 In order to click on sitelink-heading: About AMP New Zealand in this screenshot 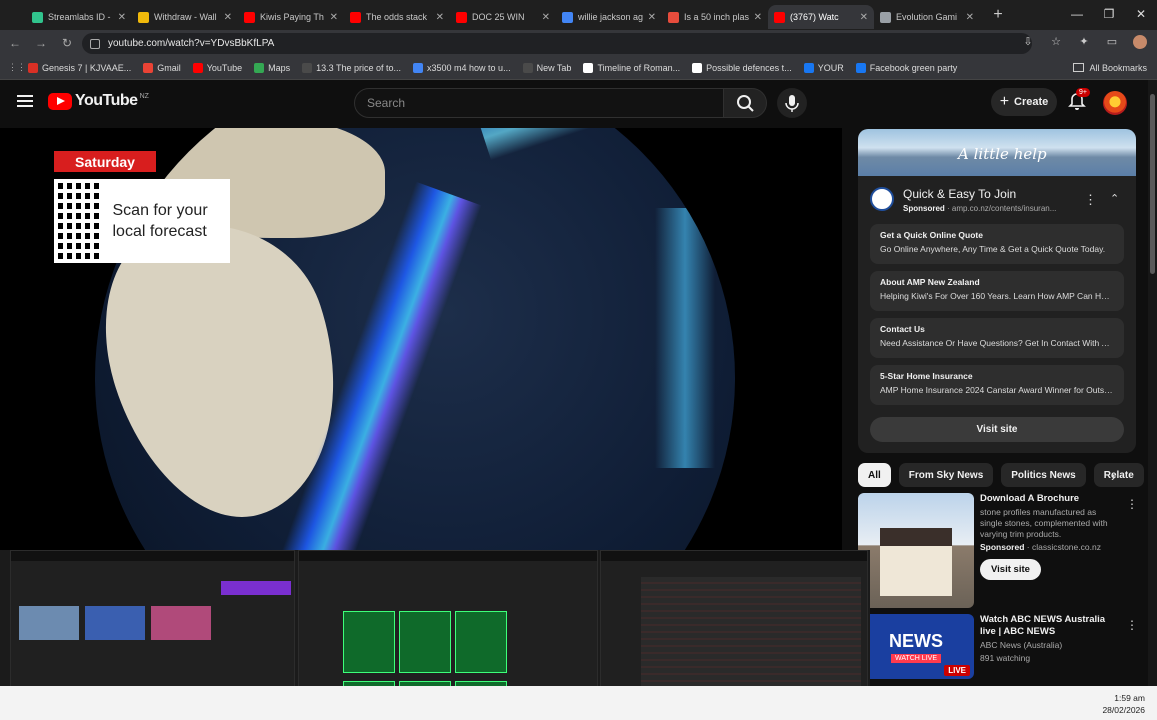, I will do `click(930, 282)`.